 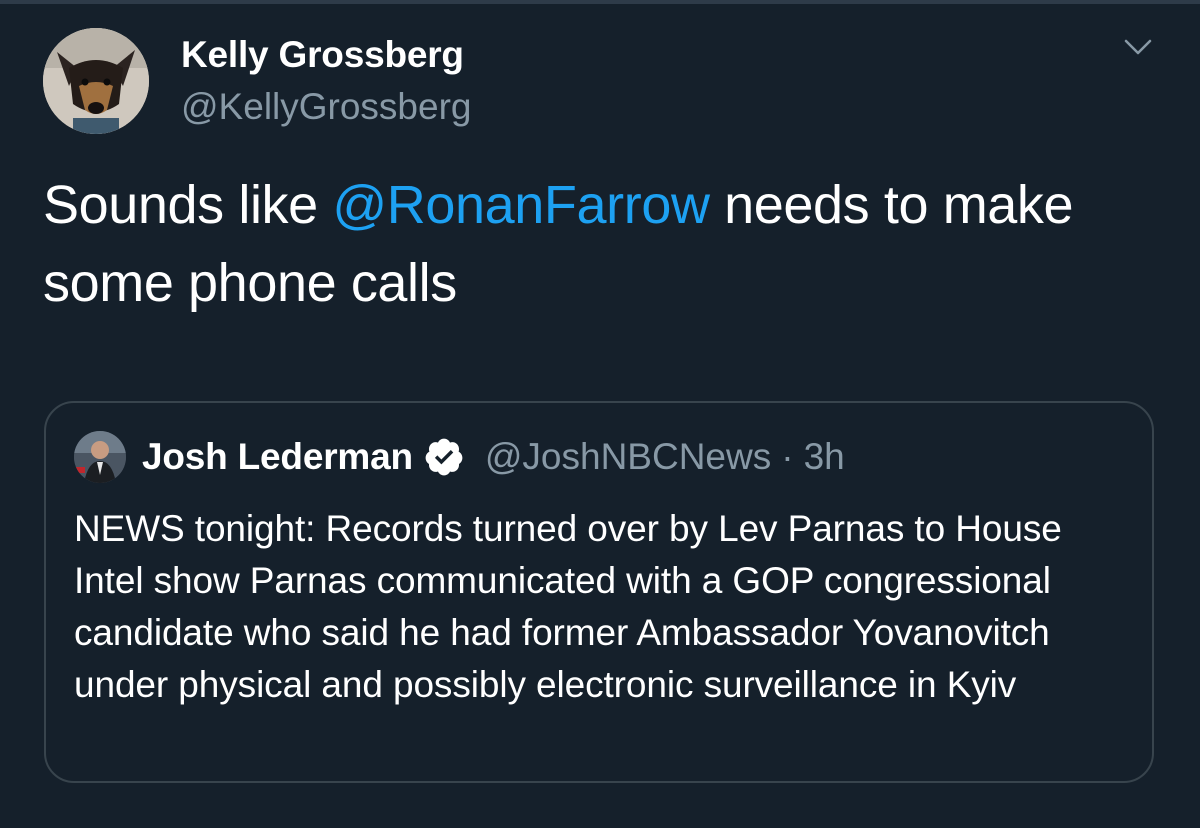 I want to click on author-display-name: Kelly Grossberg, so click(x=322, y=55).